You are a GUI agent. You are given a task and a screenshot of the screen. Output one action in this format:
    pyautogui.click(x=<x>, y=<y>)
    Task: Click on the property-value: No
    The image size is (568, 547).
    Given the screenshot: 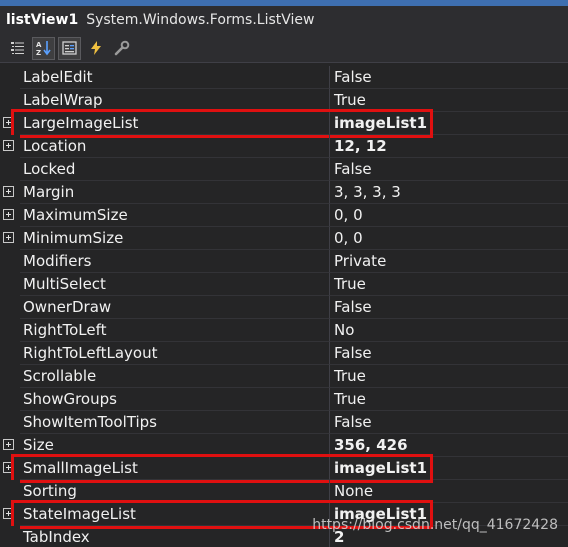 What is the action you would take?
    pyautogui.click(x=449, y=330)
    